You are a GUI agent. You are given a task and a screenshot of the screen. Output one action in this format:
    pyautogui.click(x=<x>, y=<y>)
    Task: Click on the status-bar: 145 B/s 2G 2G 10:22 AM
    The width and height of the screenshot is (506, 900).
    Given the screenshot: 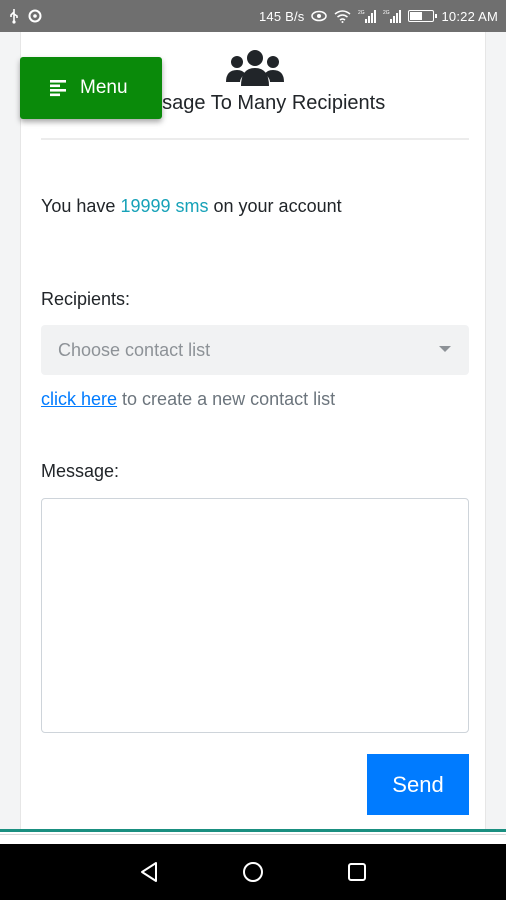 What is the action you would take?
    pyautogui.click(x=253, y=16)
    